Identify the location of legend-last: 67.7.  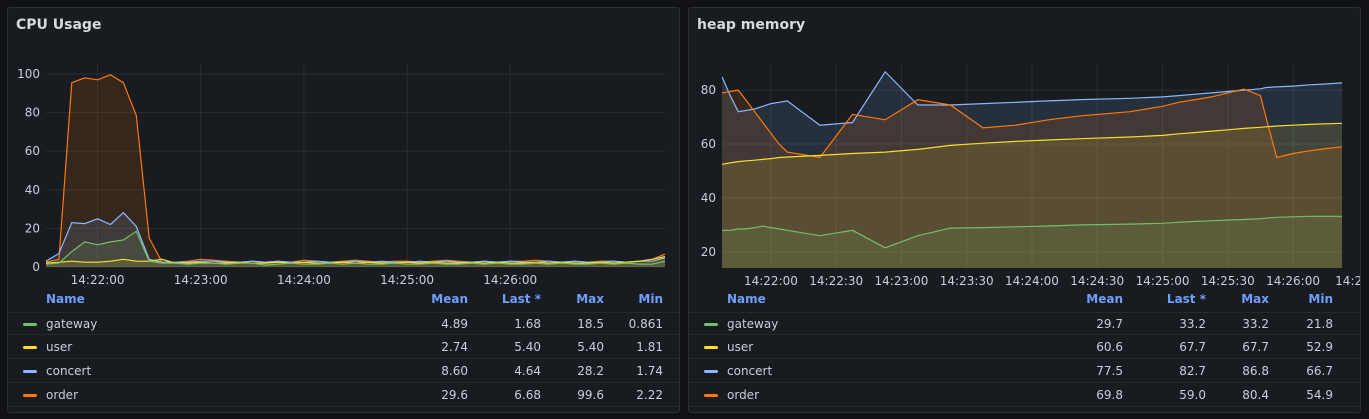
(1192, 347).